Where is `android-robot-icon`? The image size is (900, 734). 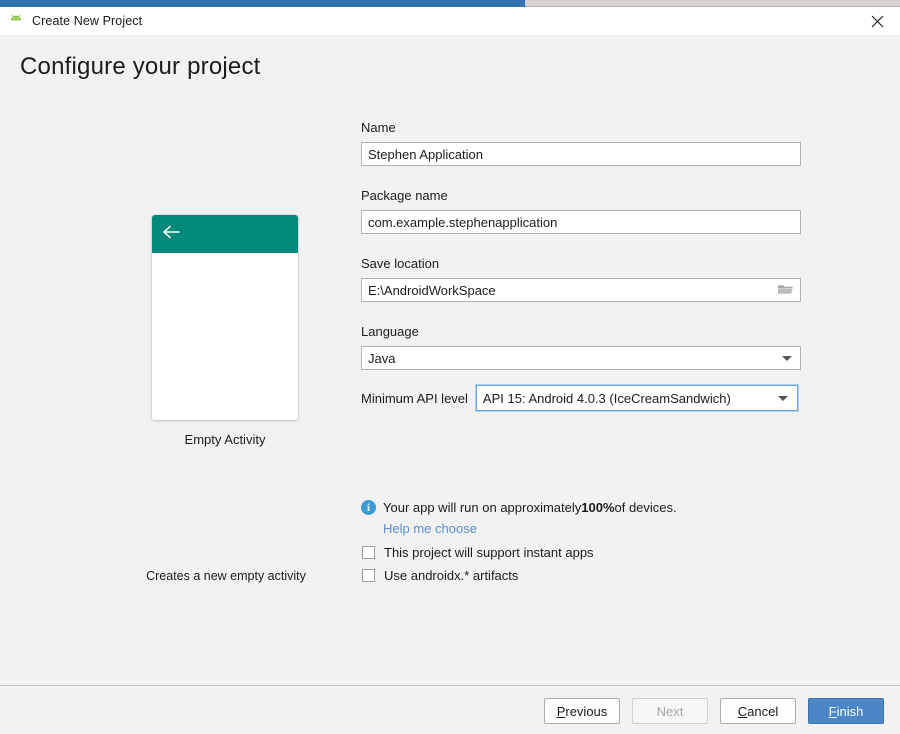
android-robot-icon is located at coordinates (16, 21).